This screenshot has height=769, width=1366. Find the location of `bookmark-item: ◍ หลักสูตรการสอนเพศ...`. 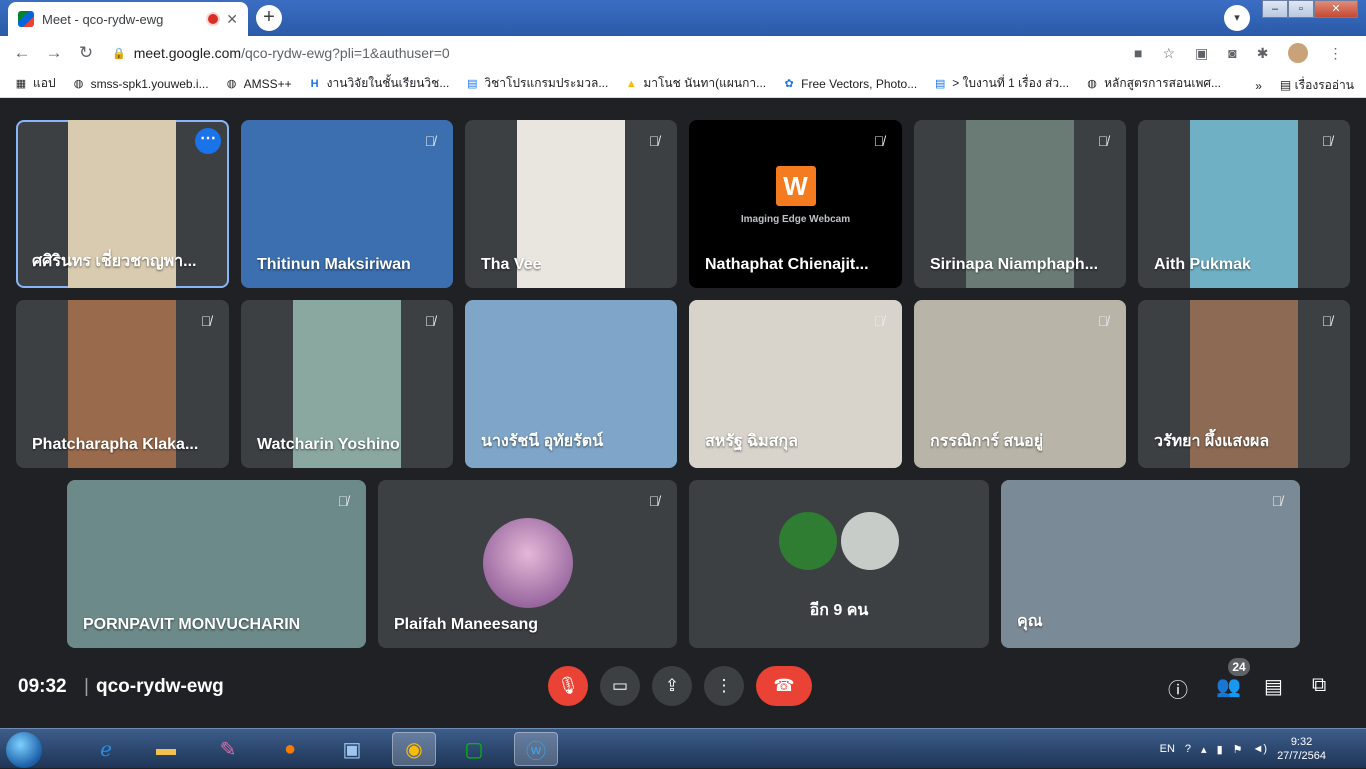

bookmark-item: ◍ หลักสูตรการสอนเพศ... is located at coordinates (1153, 83).